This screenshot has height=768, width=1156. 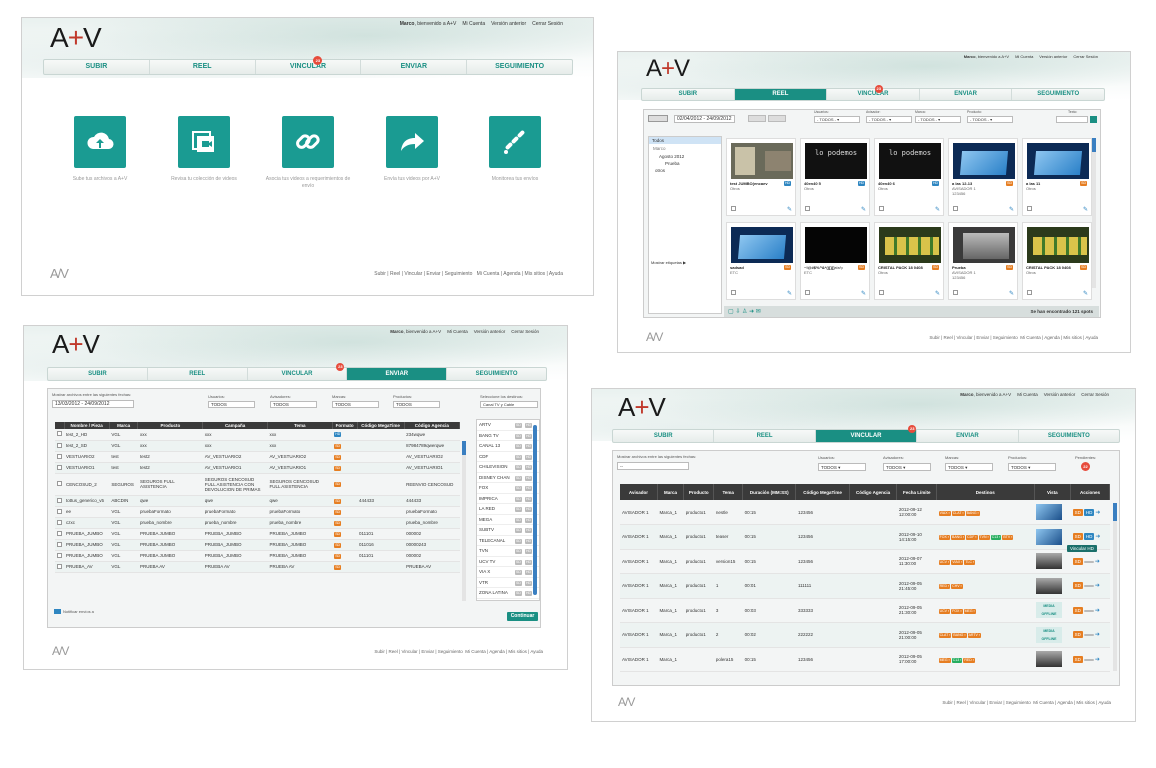 I want to click on destination-tag: C13 ▪, so click(x=957, y=660).